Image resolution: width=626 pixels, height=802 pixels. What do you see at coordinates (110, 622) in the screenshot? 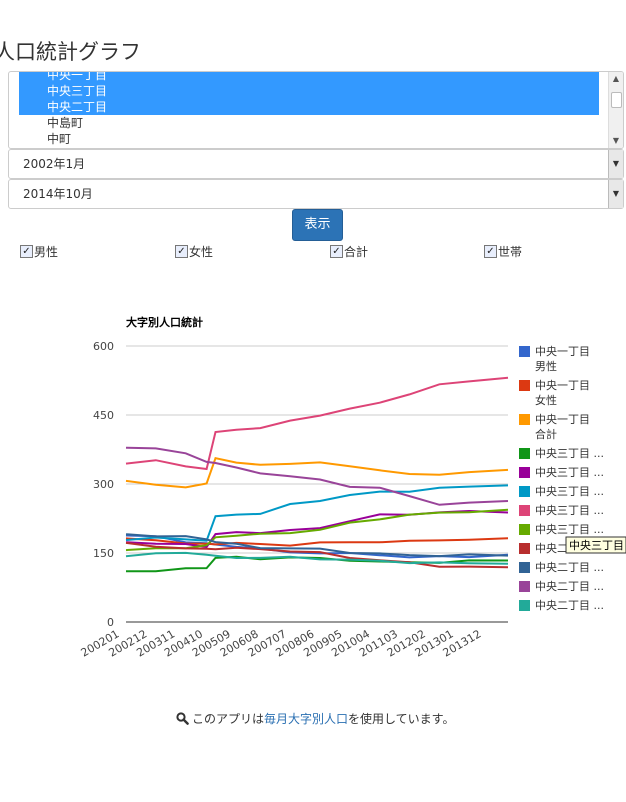
I see `y-tick-label: 0` at bounding box center [110, 622].